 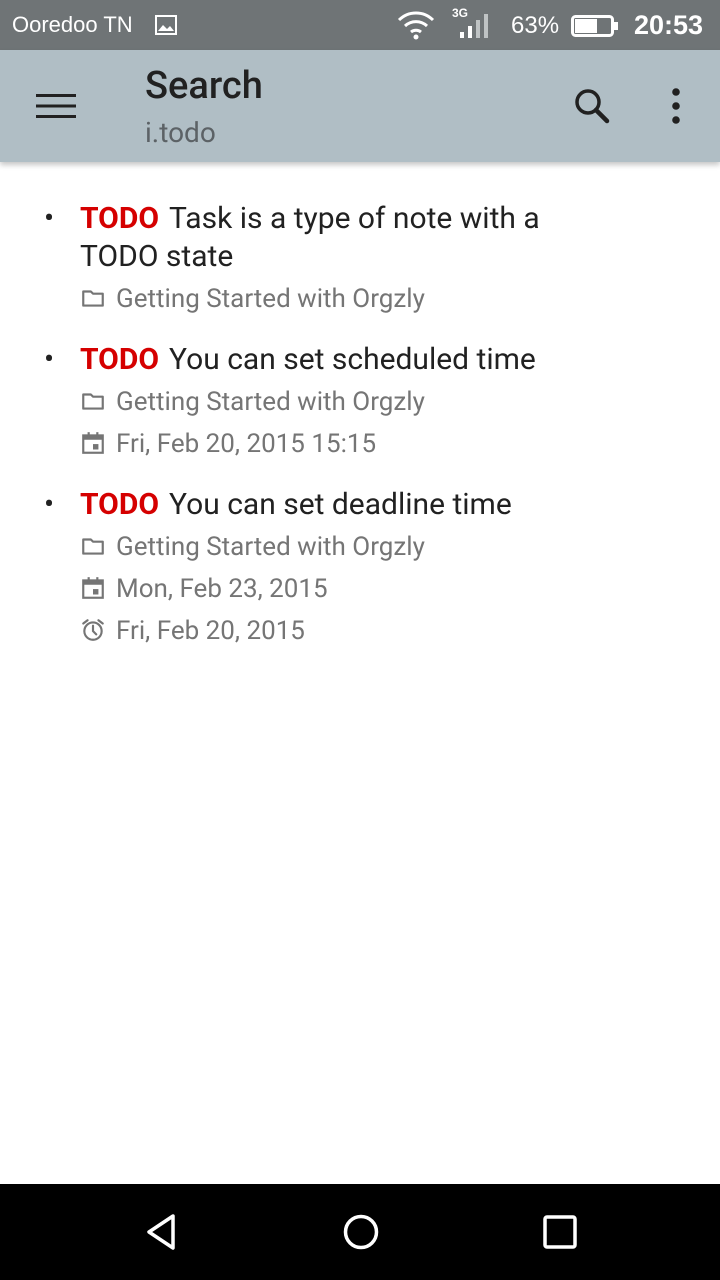 What do you see at coordinates (535, 25) in the screenshot?
I see `battery-percent: 63%` at bounding box center [535, 25].